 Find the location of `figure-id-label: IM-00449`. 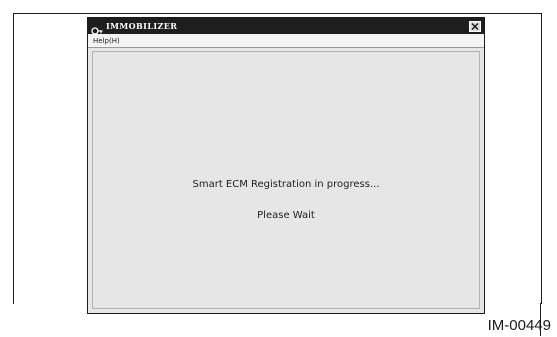

figure-id-label: IM-00449 is located at coordinates (519, 325).